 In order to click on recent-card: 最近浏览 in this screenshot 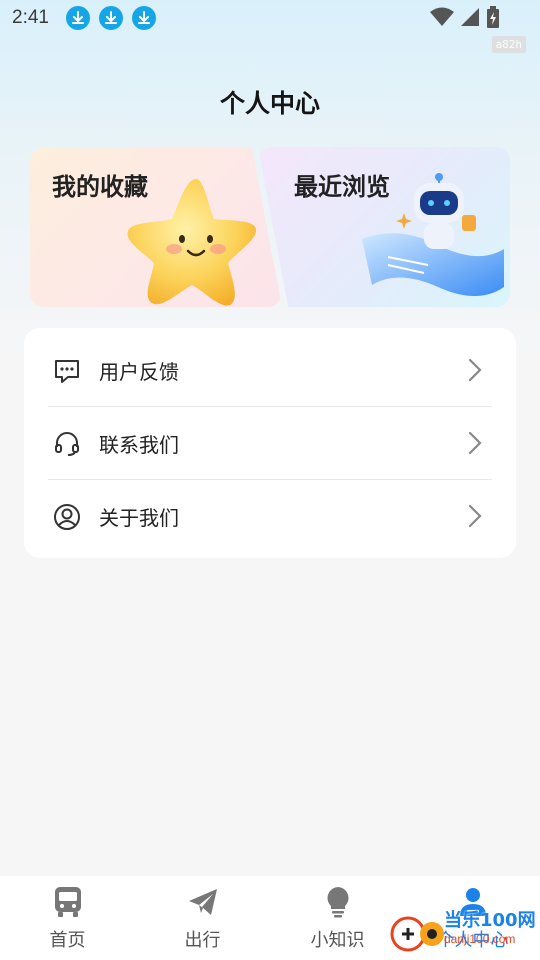, I will do `click(384, 227)`.